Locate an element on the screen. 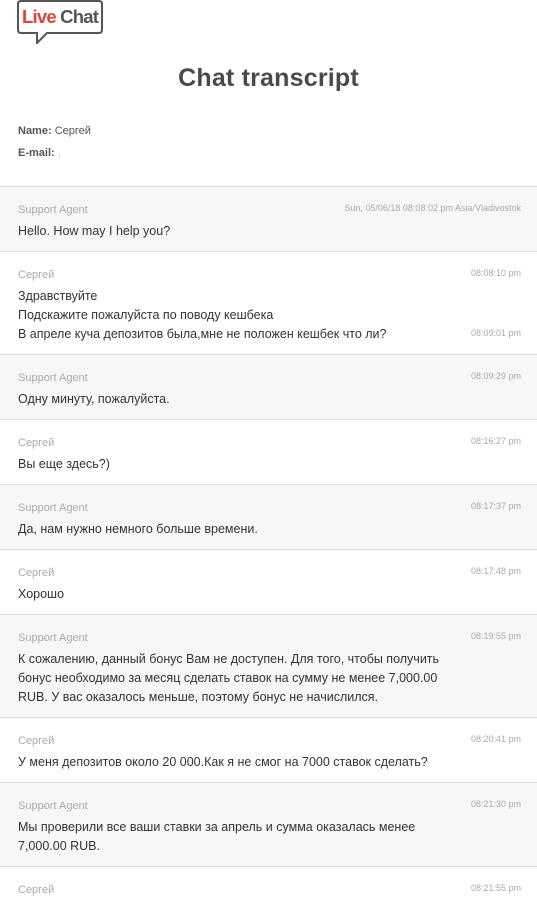 The height and width of the screenshot is (900, 537). email-label: E-mail: is located at coordinates (36, 153).